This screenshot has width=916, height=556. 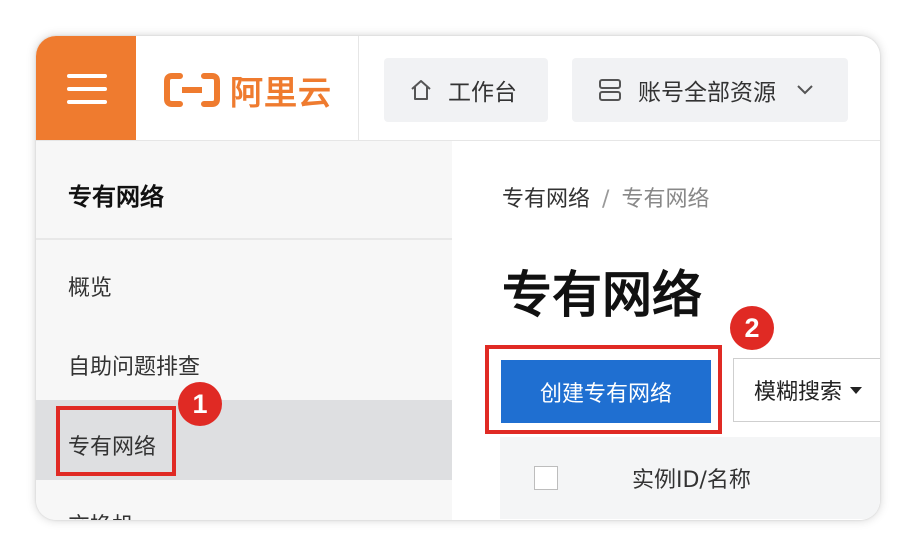 I want to click on hamburger-menu-button, so click(x=86, y=88).